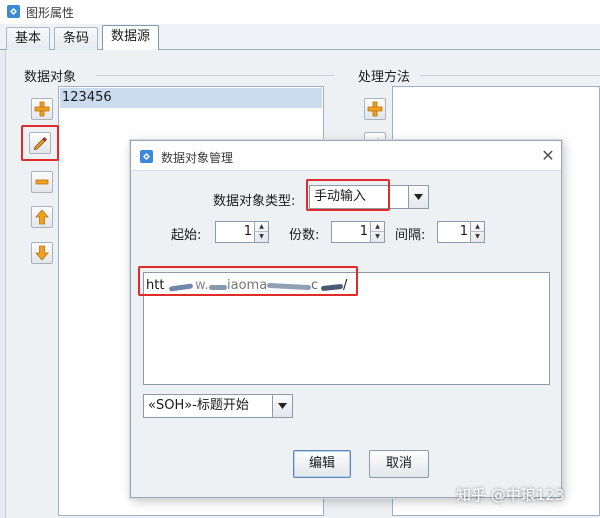 This screenshot has width=600, height=518. Describe the element at coordinates (548, 156) in the screenshot. I see `close-icon: ✕` at that location.